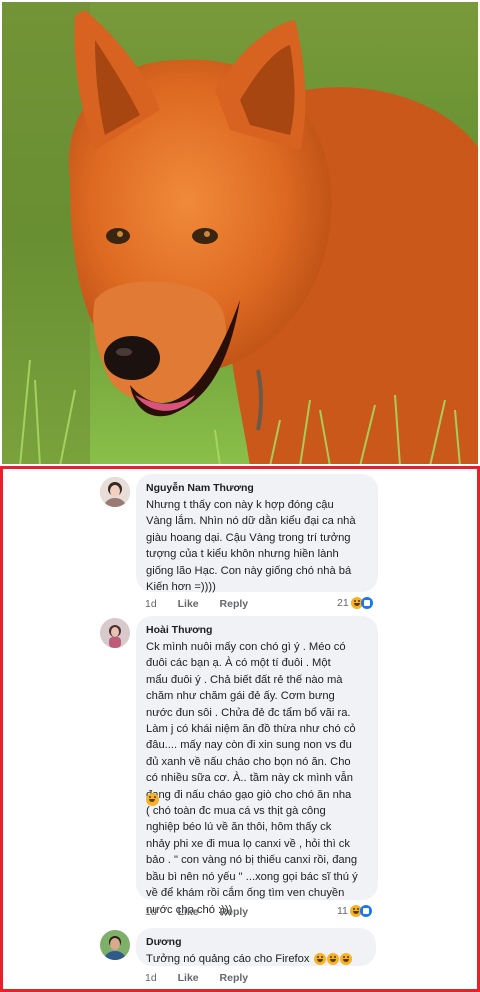 This screenshot has height=992, width=480. Describe the element at coordinates (228, 959) in the screenshot. I see `comment-text: Tưởng nó quảng cáo cho Firefox` at that location.